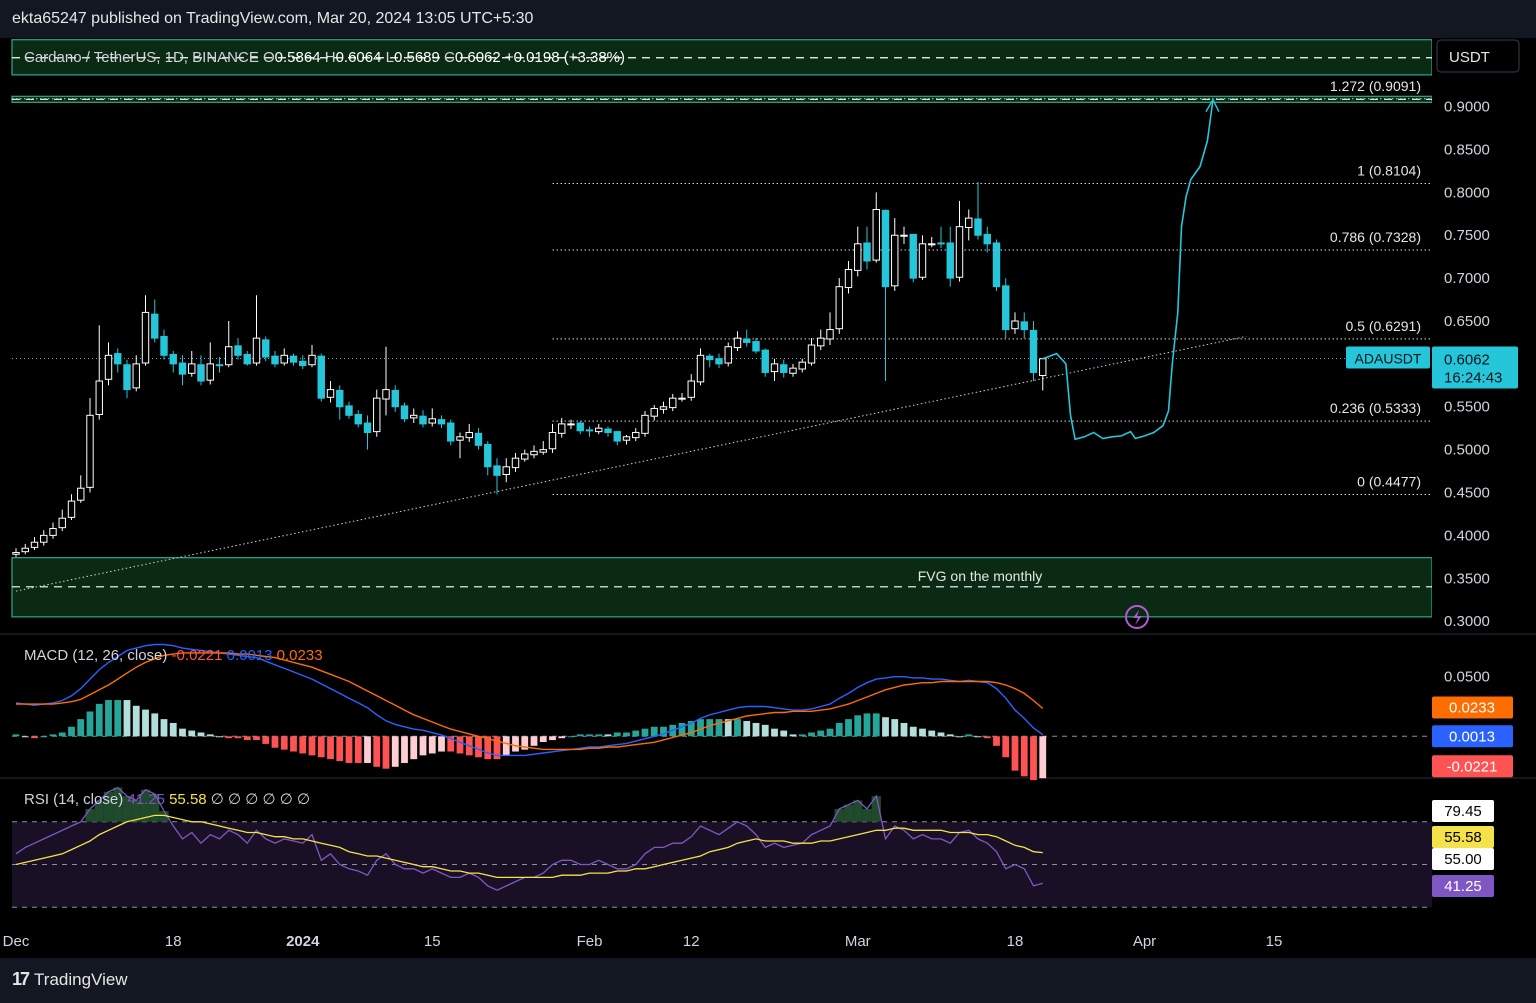 The height and width of the screenshot is (1003, 1536). What do you see at coordinates (563, 57) in the screenshot?
I see `legend-part: +0.0198 (+3.38%)` at bounding box center [563, 57].